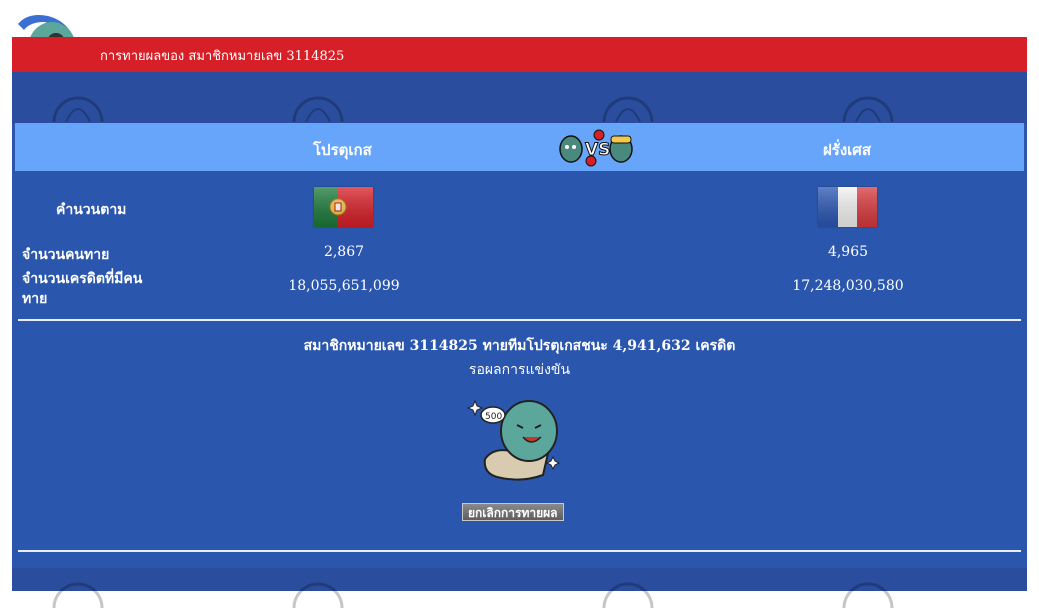 The width and height of the screenshot is (1039, 608). I want to click on page-title: การทายผลของ สมาชิกหมายเลข 3114825, so click(222, 56).